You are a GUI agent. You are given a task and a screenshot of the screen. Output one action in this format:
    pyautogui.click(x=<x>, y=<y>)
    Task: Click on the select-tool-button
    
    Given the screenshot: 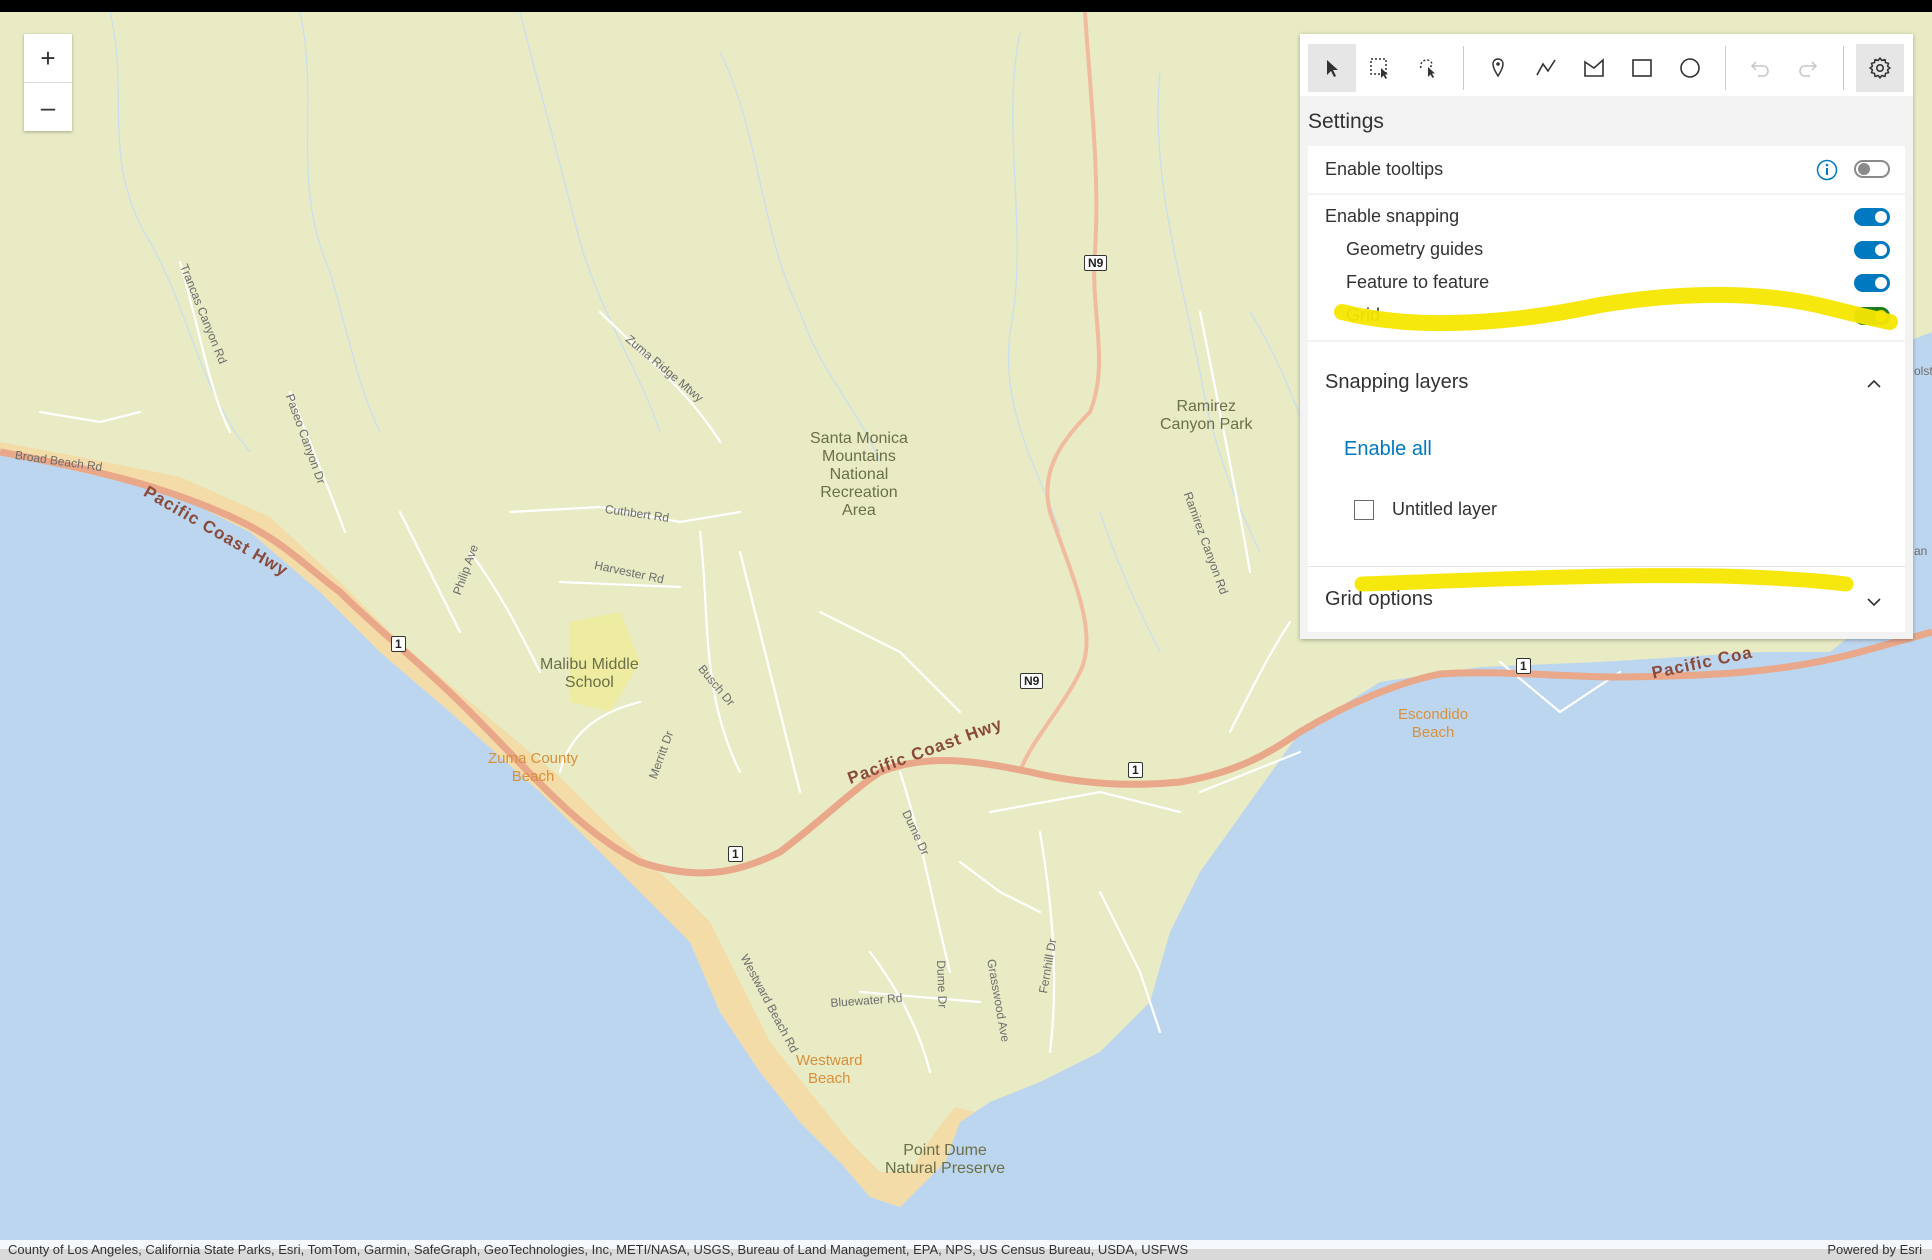 What is the action you would take?
    pyautogui.click(x=1332, y=68)
    